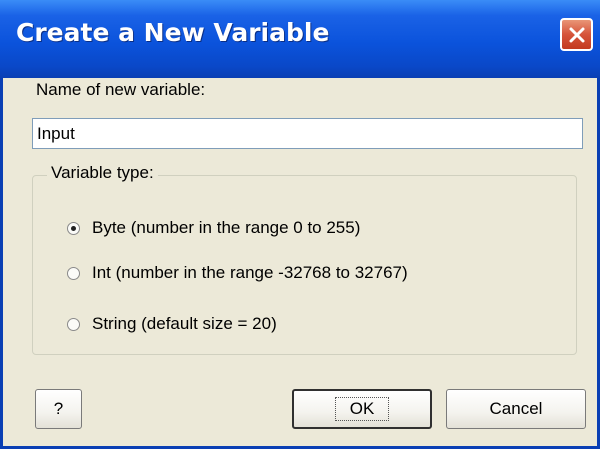 The width and height of the screenshot is (600, 449). I want to click on radio-button-int, so click(73, 273).